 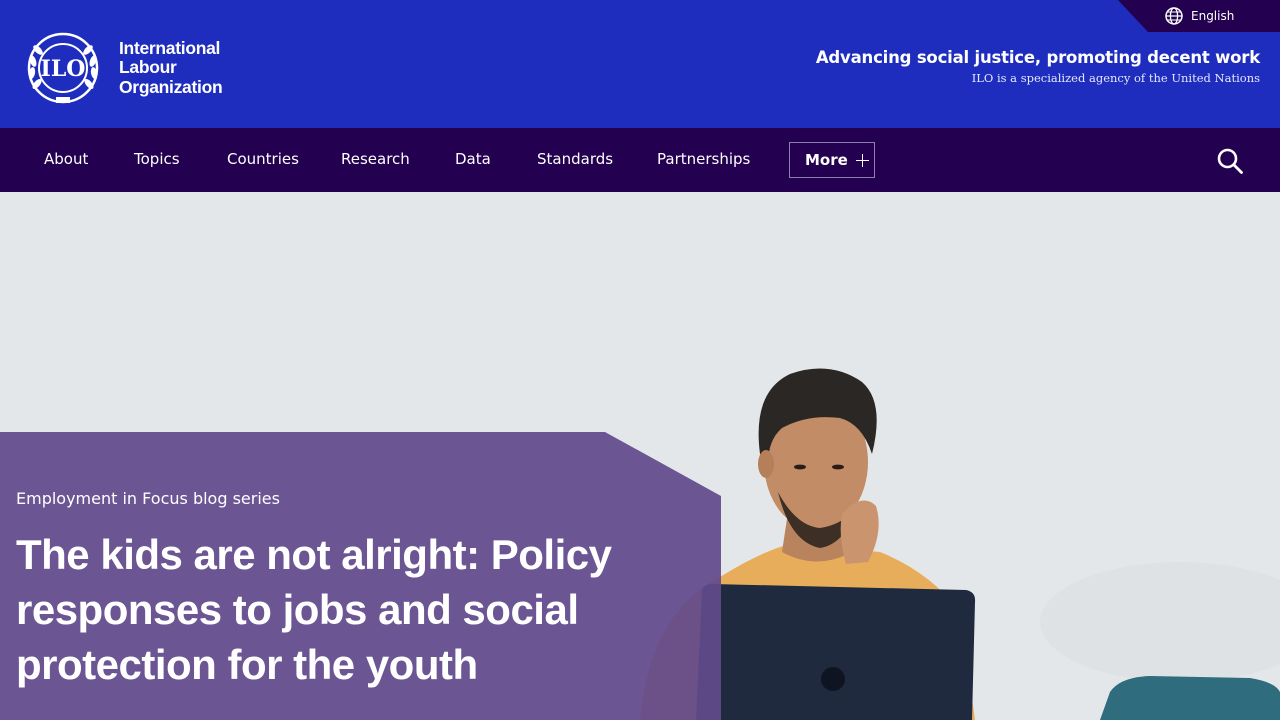 I want to click on language-label: English, so click(x=1213, y=16).